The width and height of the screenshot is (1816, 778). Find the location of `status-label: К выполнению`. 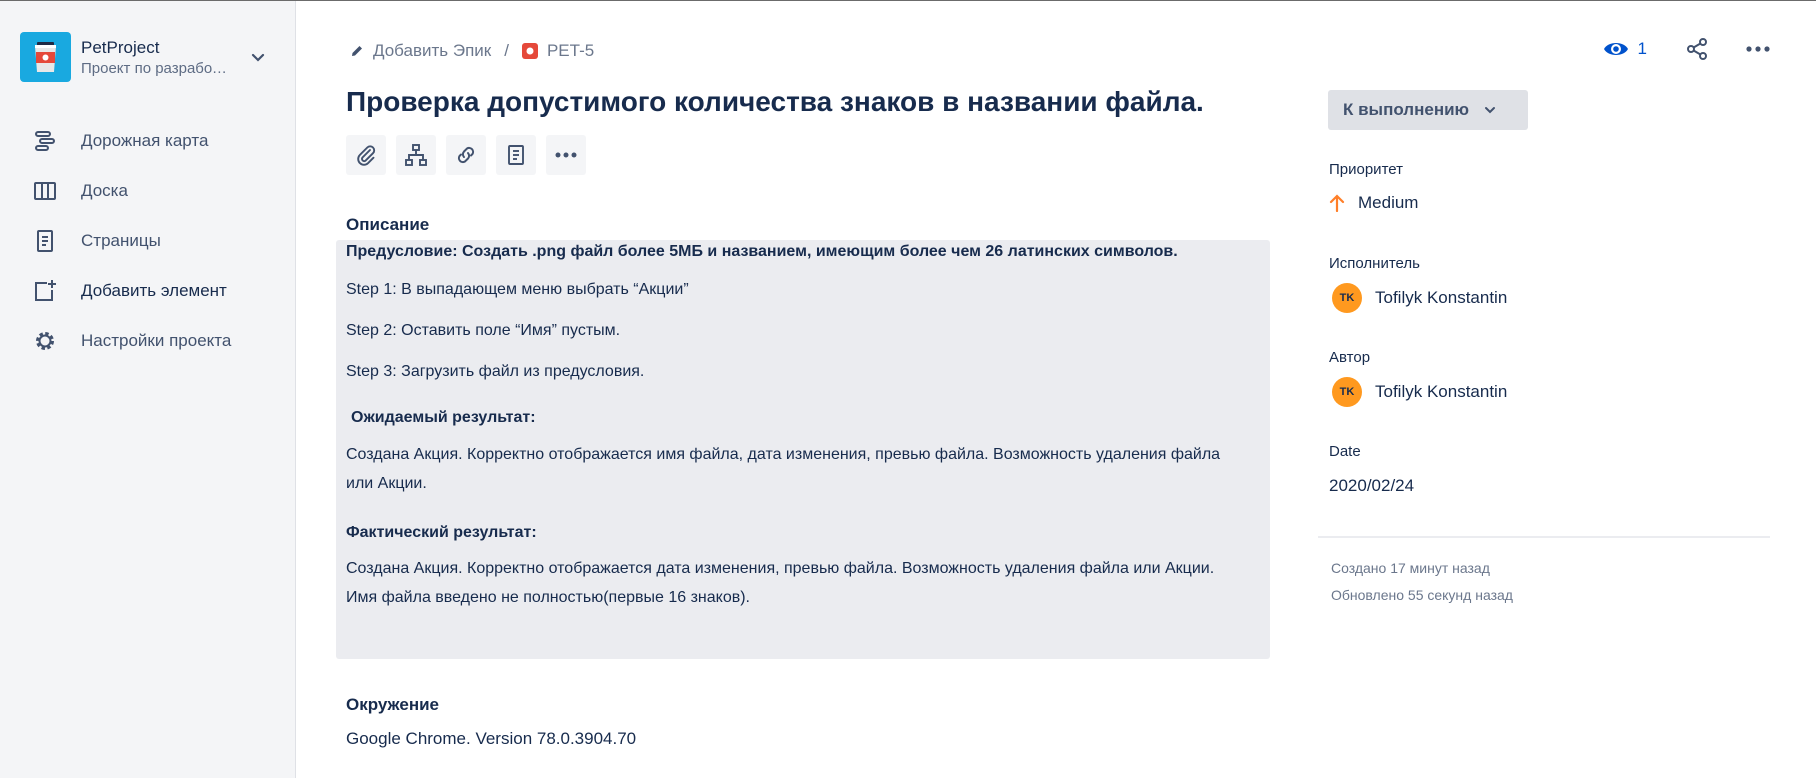

status-label: К выполнению is located at coordinates (1406, 109).